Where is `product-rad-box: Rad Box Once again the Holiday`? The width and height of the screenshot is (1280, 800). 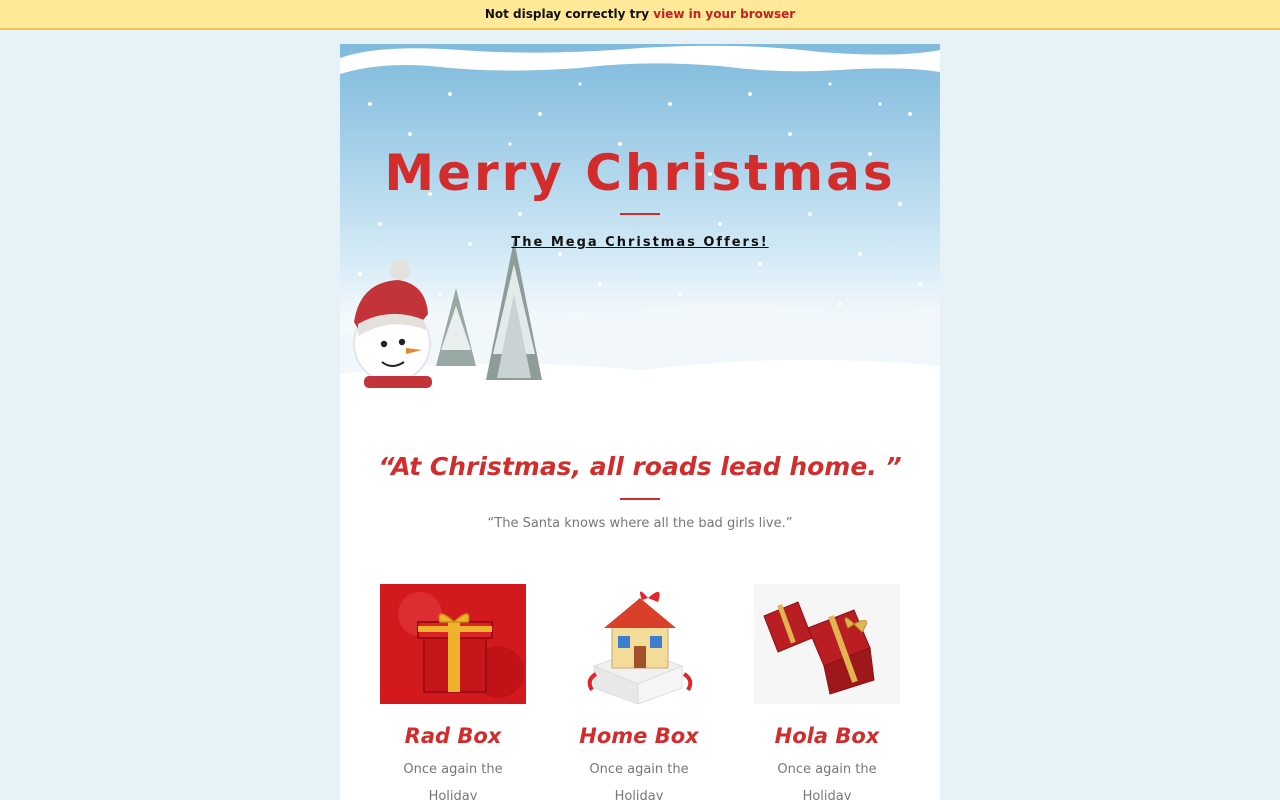 product-rad-box: Rad Box Once again the Holiday is located at coordinates (453, 692).